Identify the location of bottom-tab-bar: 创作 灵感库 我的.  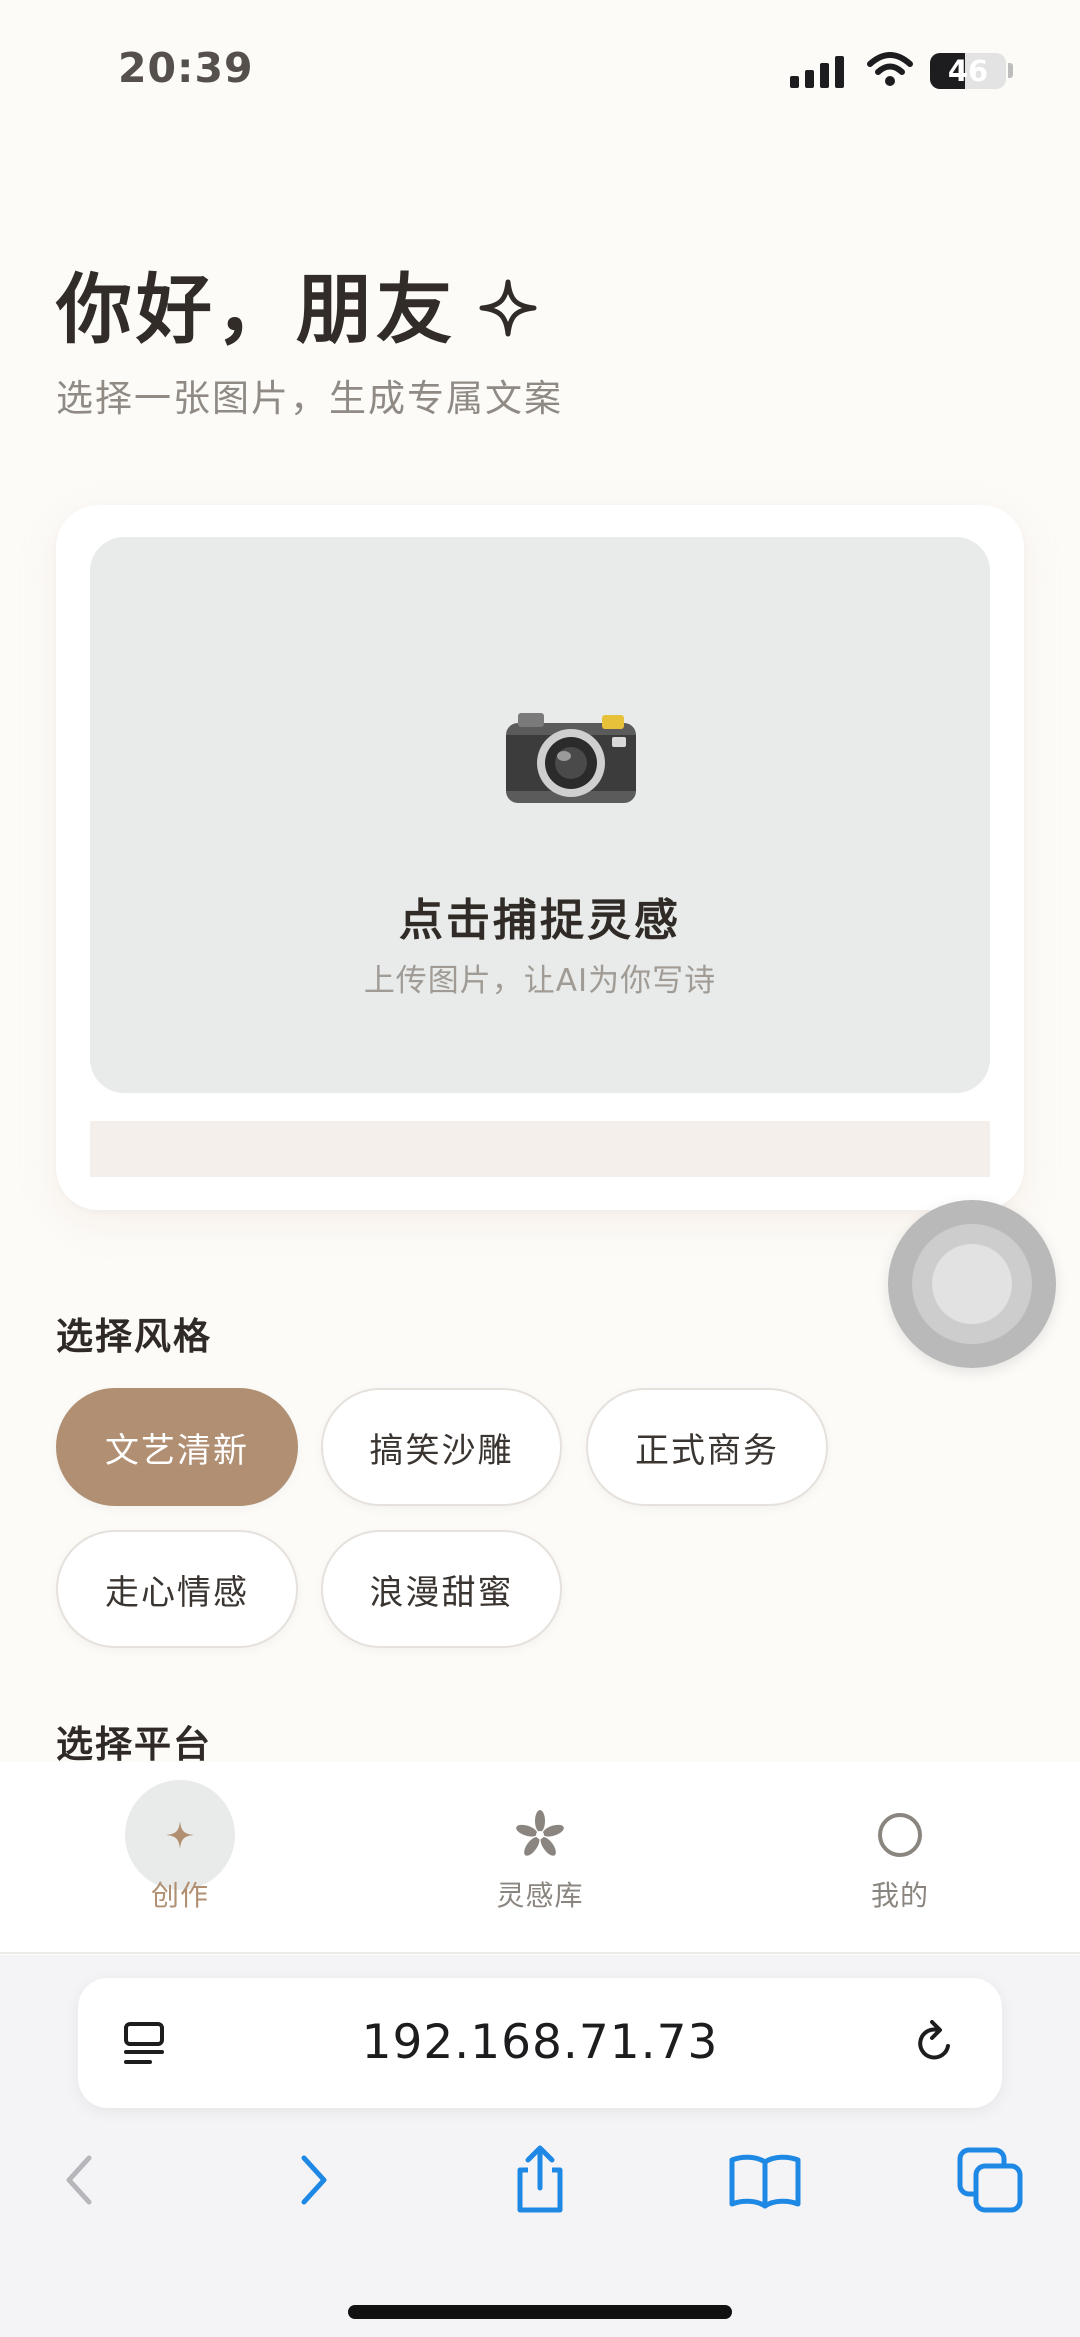
(540, 1858).